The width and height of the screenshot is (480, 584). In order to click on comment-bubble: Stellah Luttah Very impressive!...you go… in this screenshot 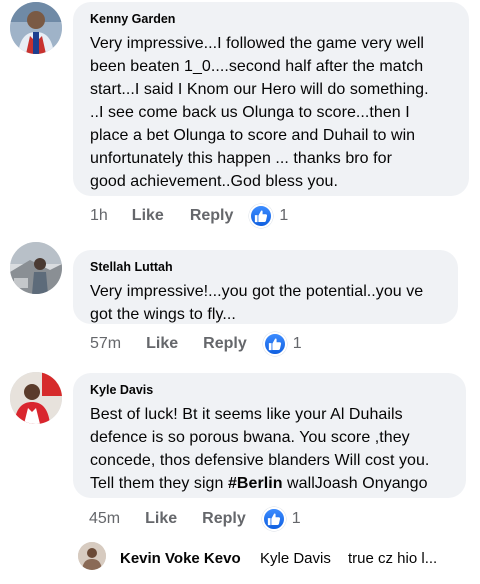, I will do `click(265, 287)`.